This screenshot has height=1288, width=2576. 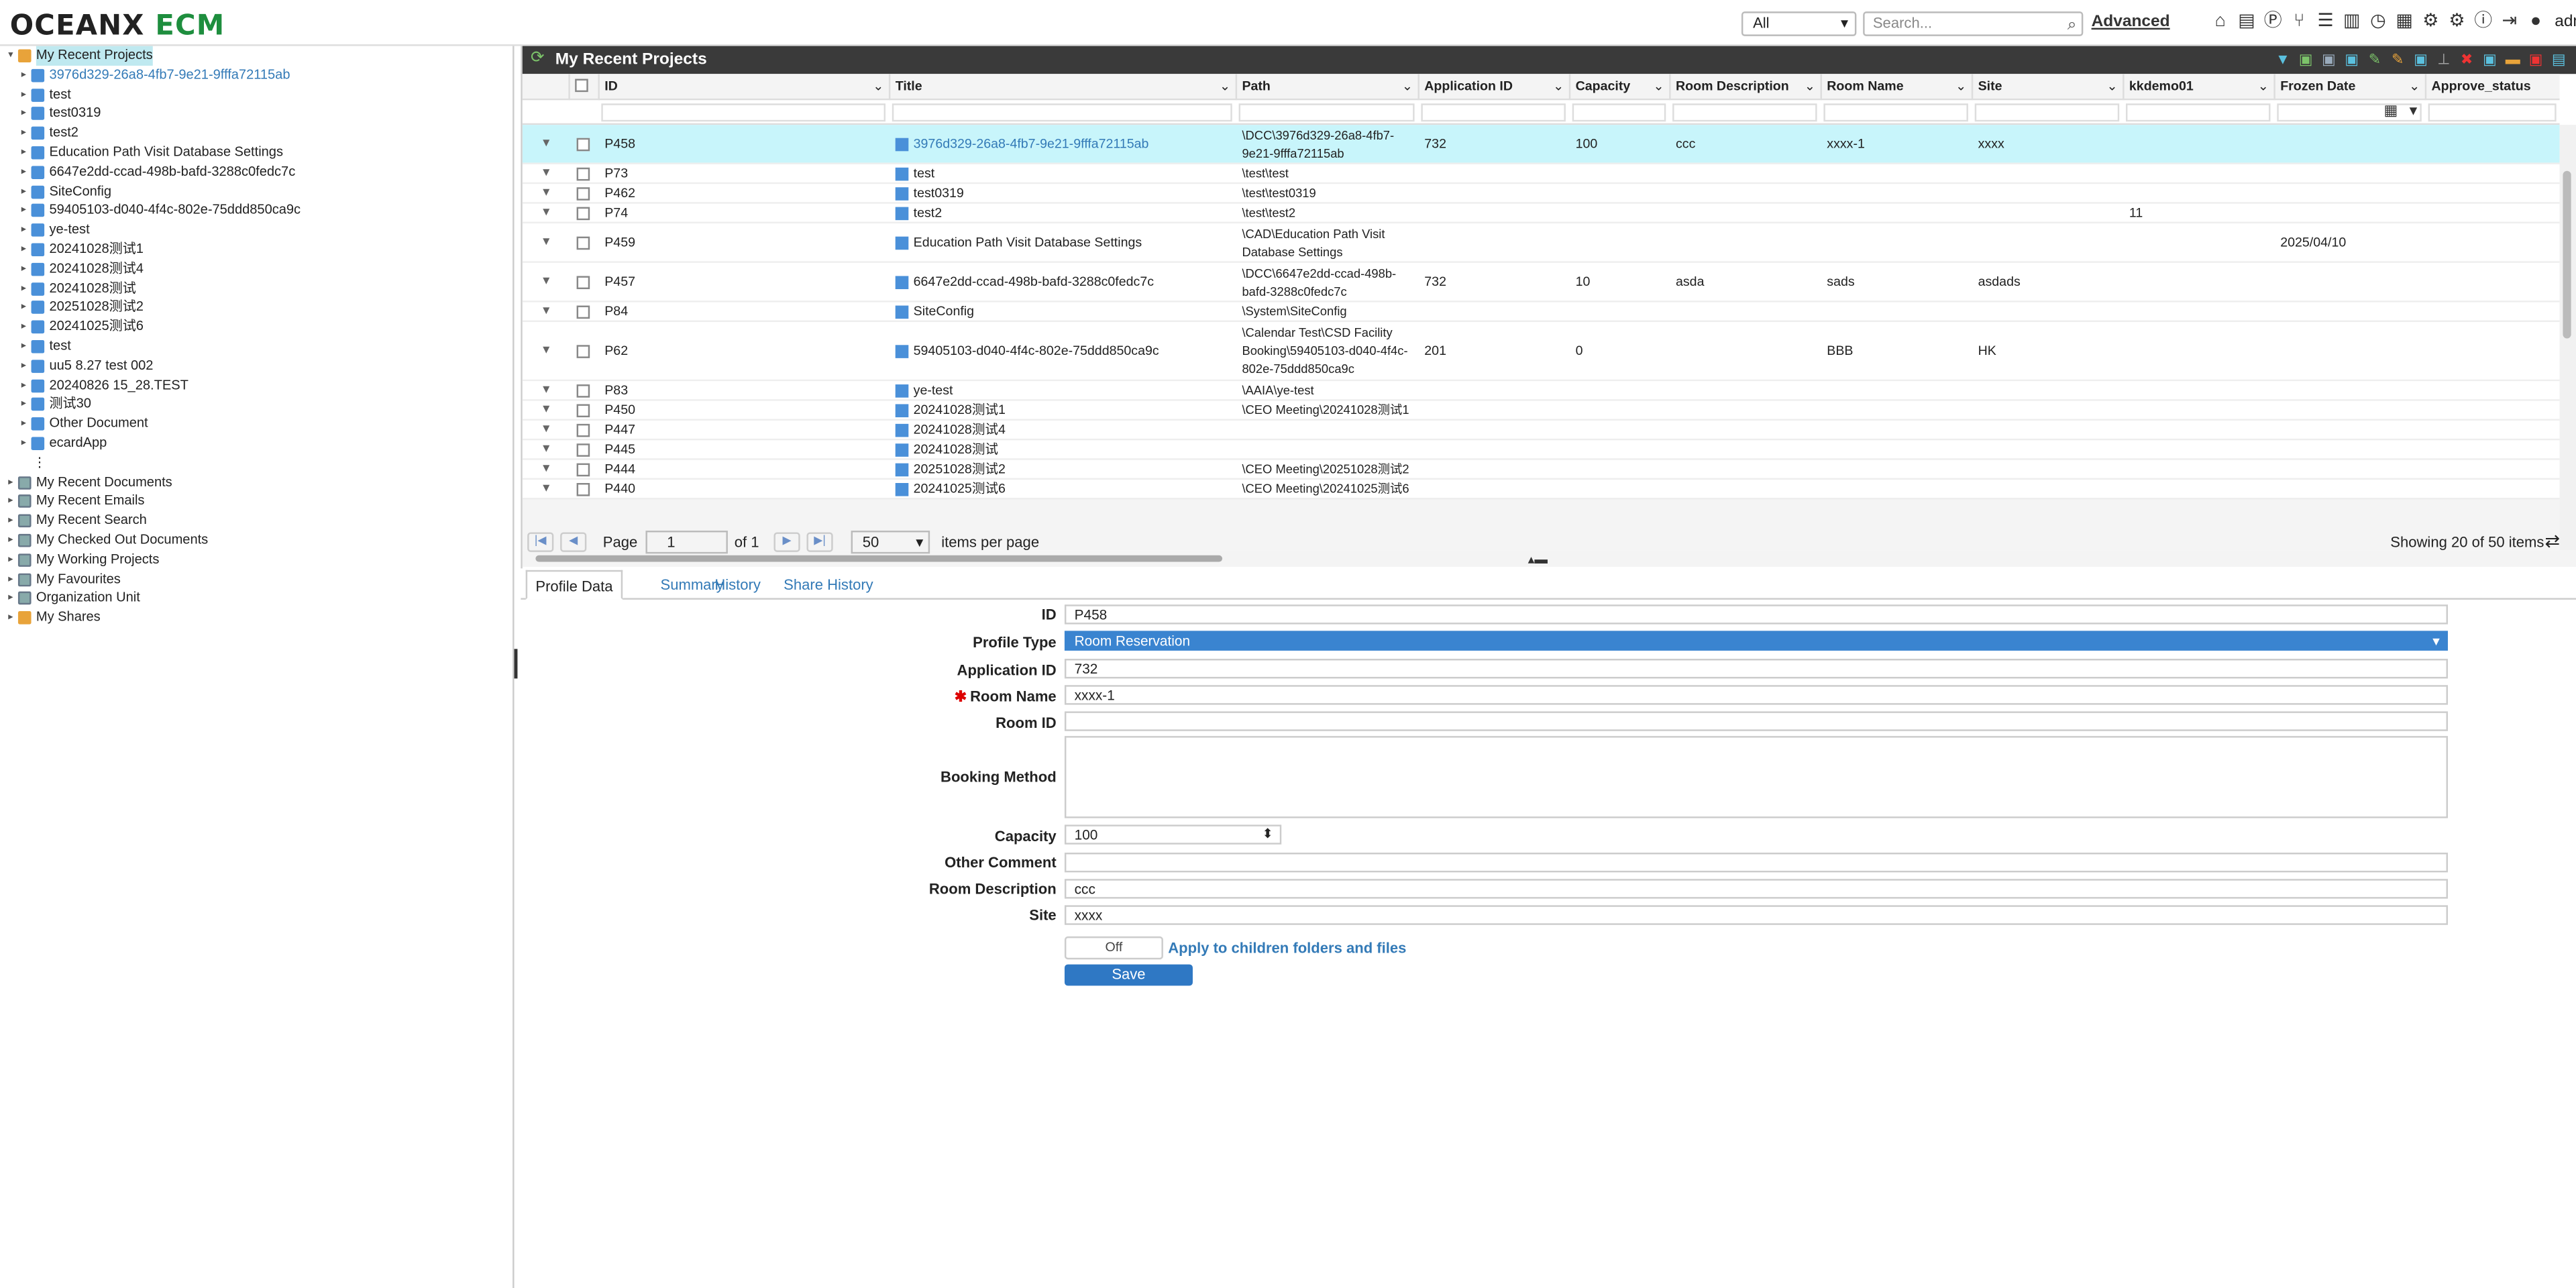 I want to click on tree-node-project: ▸ 测试30, so click(x=53, y=405).